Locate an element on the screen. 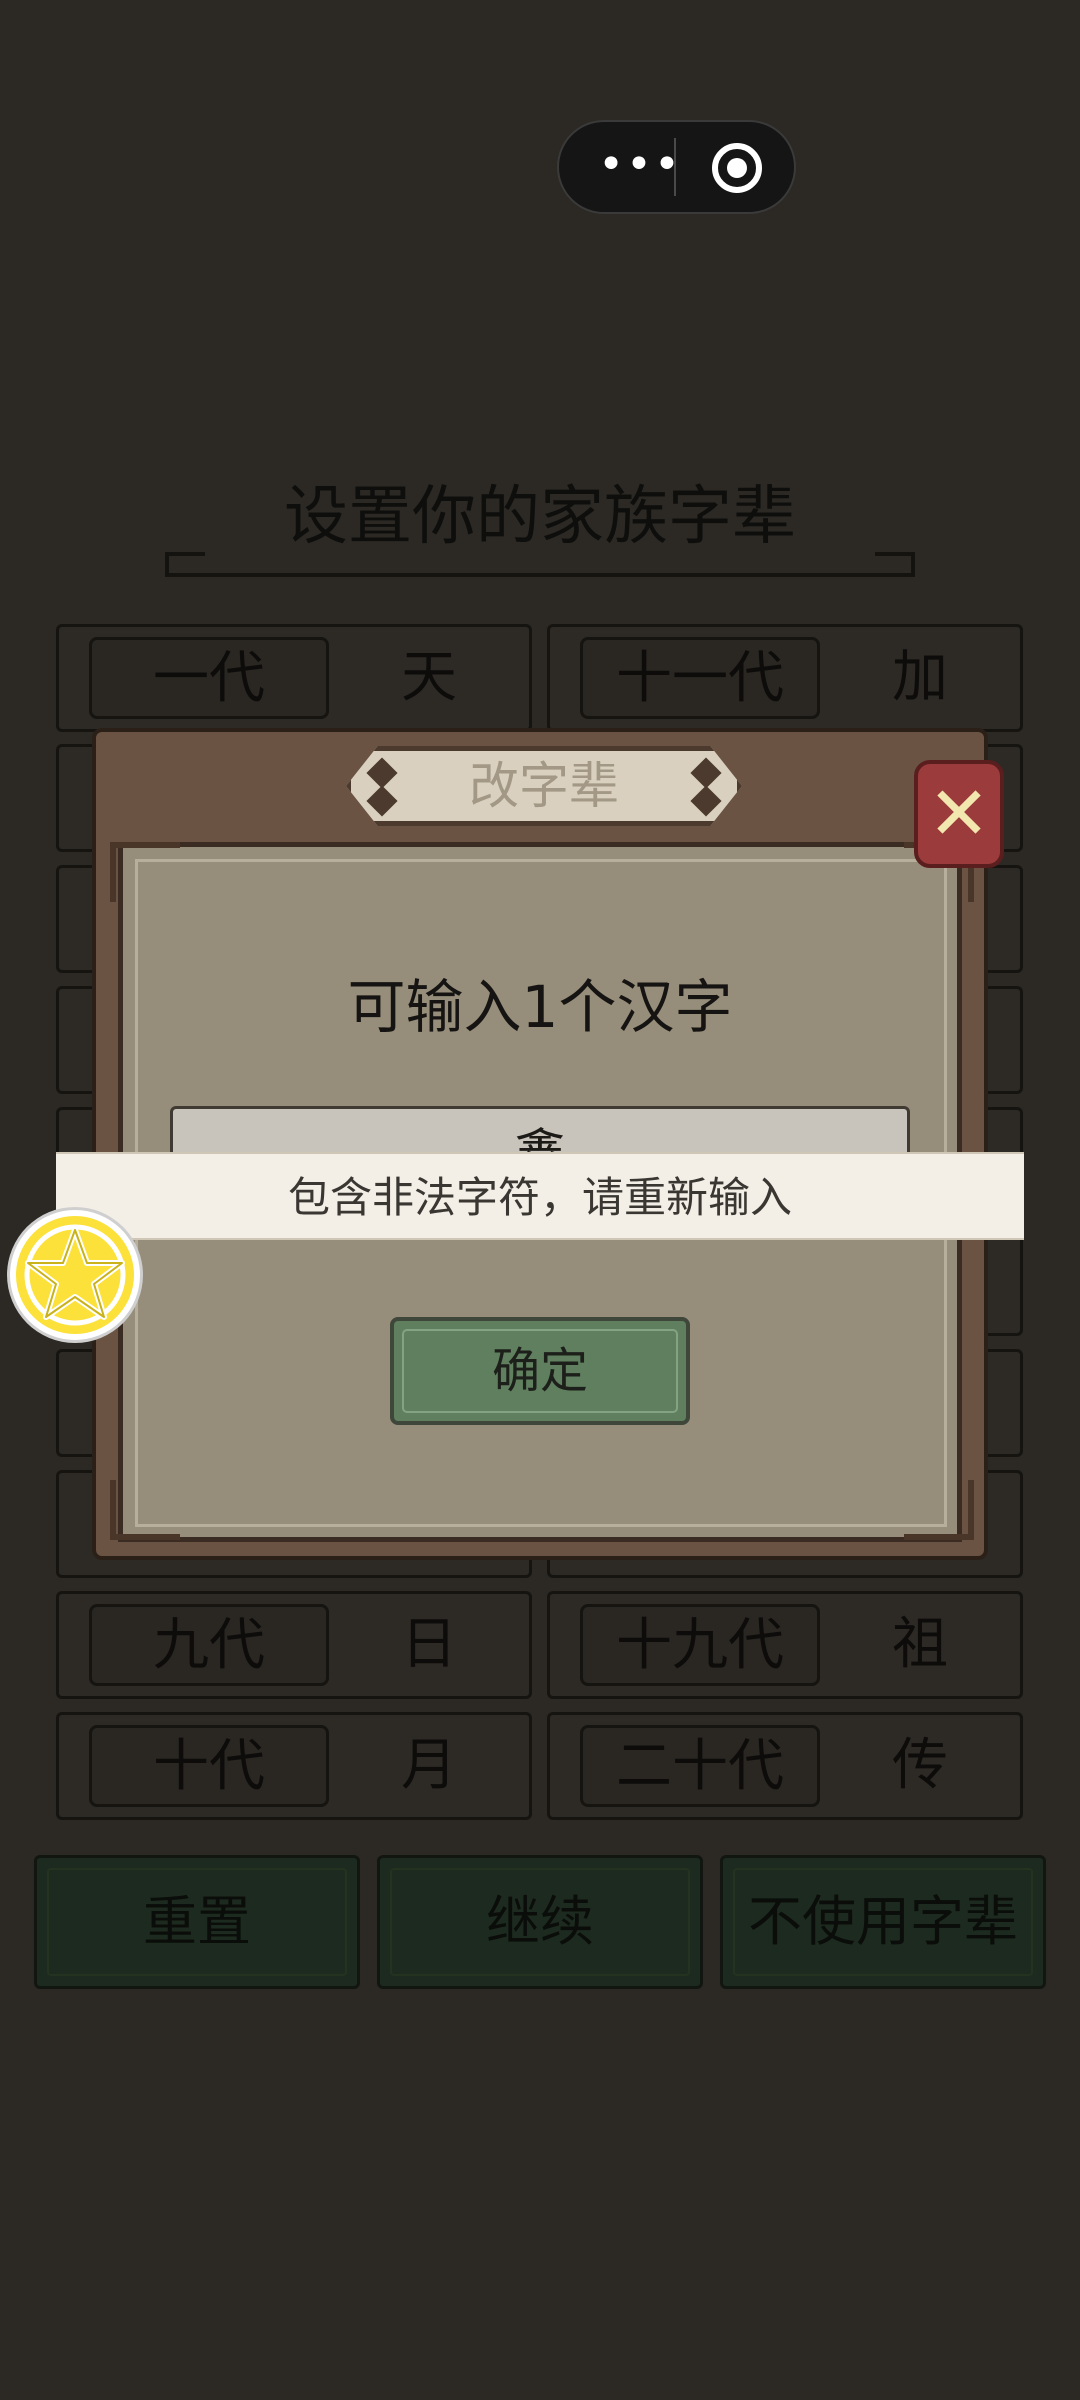 The image size is (1080, 2400). generation-row: 十代 月 is located at coordinates (294, 1766).